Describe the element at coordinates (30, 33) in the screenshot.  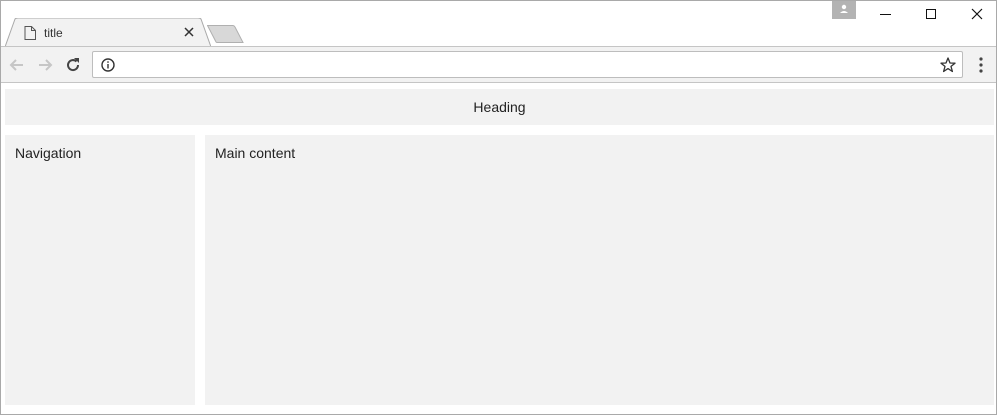
I see `page-icon` at that location.